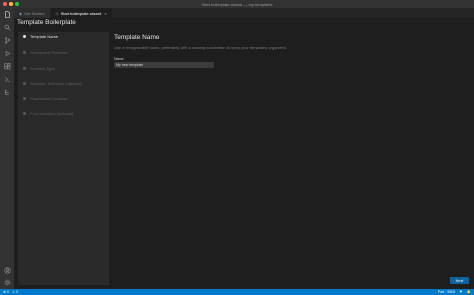 This screenshot has width=474, height=295. I want to click on step-creation-type: Creation Type, so click(39, 68).